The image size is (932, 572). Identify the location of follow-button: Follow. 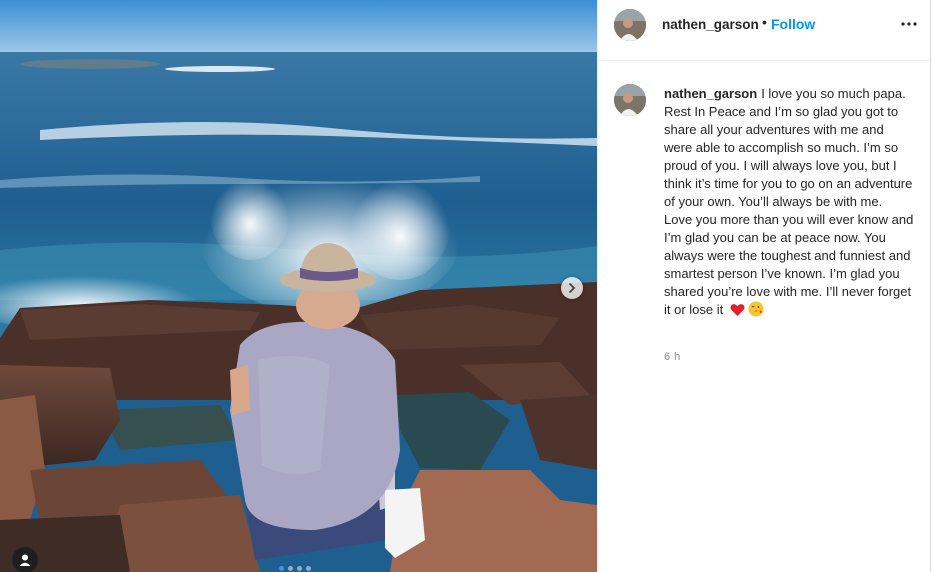
(793, 24).